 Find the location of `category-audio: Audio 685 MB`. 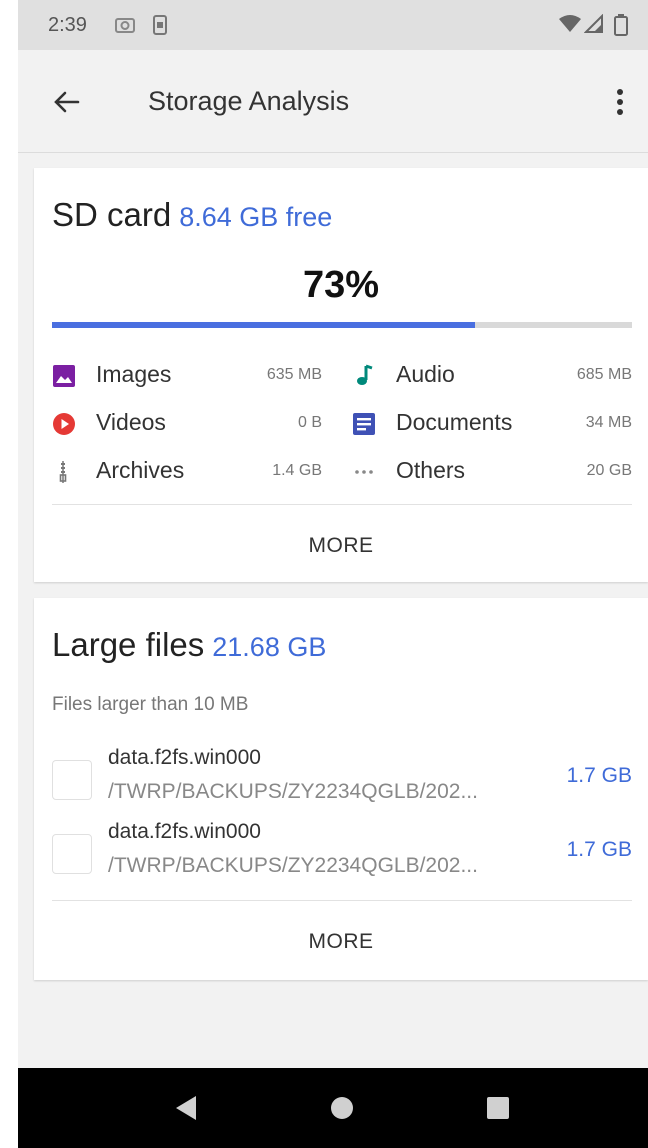

category-audio: Audio 685 MB is located at coordinates (492, 376).